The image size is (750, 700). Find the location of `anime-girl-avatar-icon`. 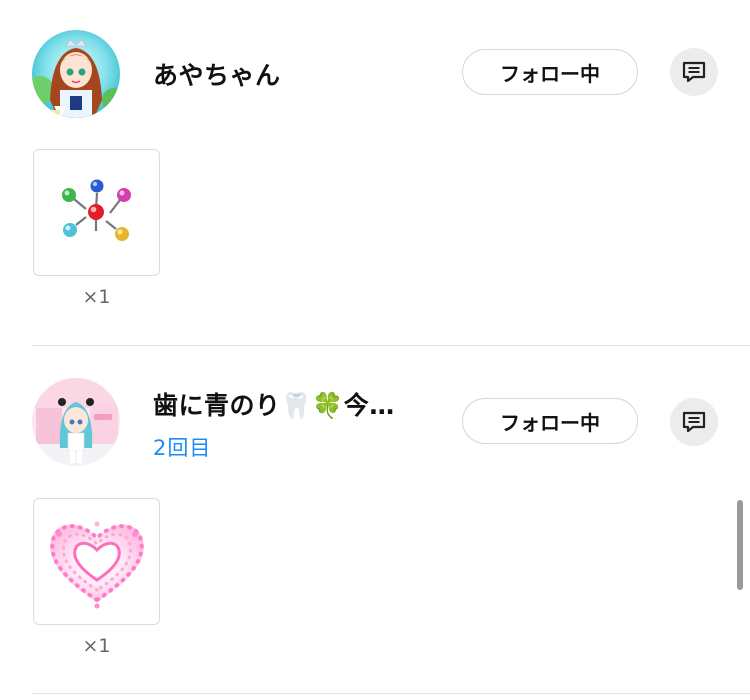

anime-girl-avatar-icon is located at coordinates (76, 74).